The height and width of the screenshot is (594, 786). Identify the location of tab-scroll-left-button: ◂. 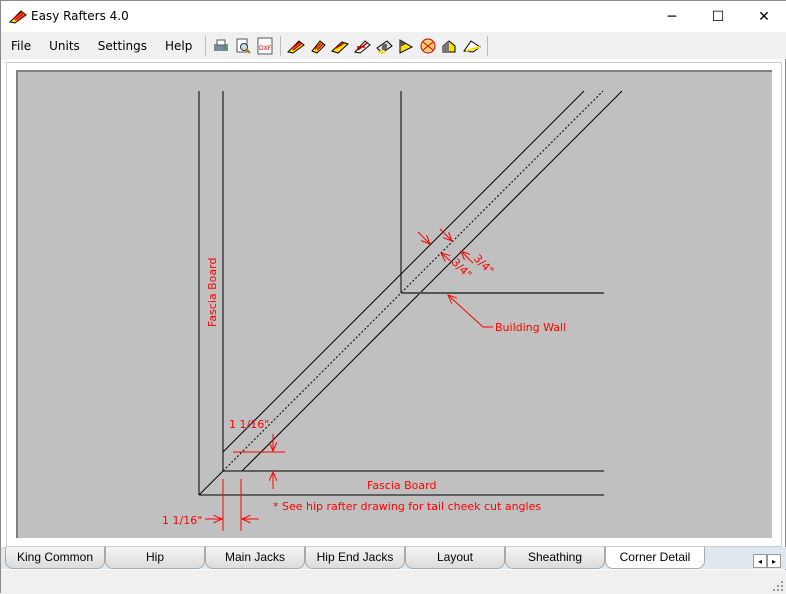
(760, 561).